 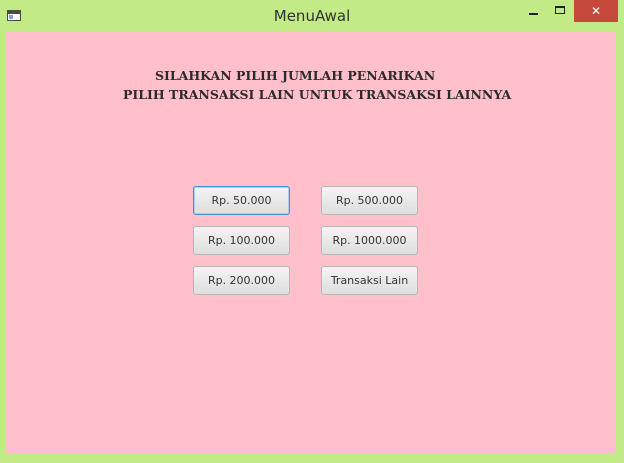 I want to click on window-titlebar: MenuAwal ✕, so click(x=312, y=16).